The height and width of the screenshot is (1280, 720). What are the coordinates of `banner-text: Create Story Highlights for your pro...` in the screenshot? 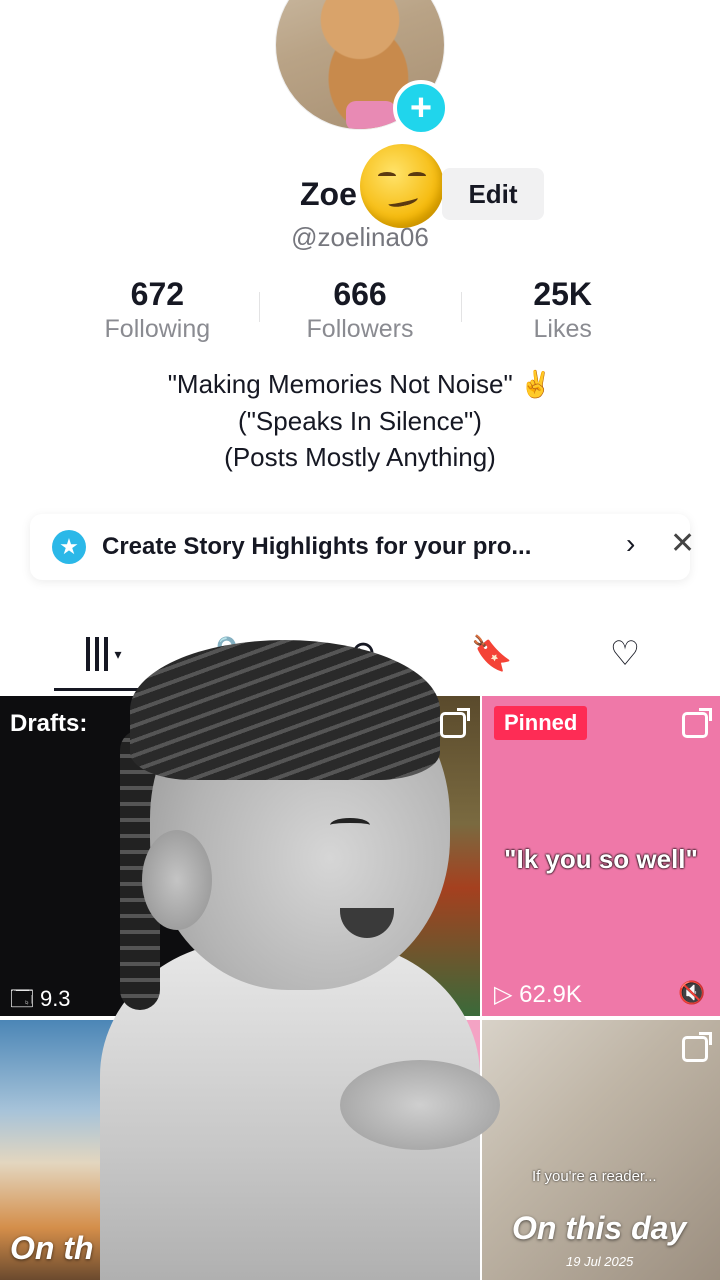 It's located at (317, 546).